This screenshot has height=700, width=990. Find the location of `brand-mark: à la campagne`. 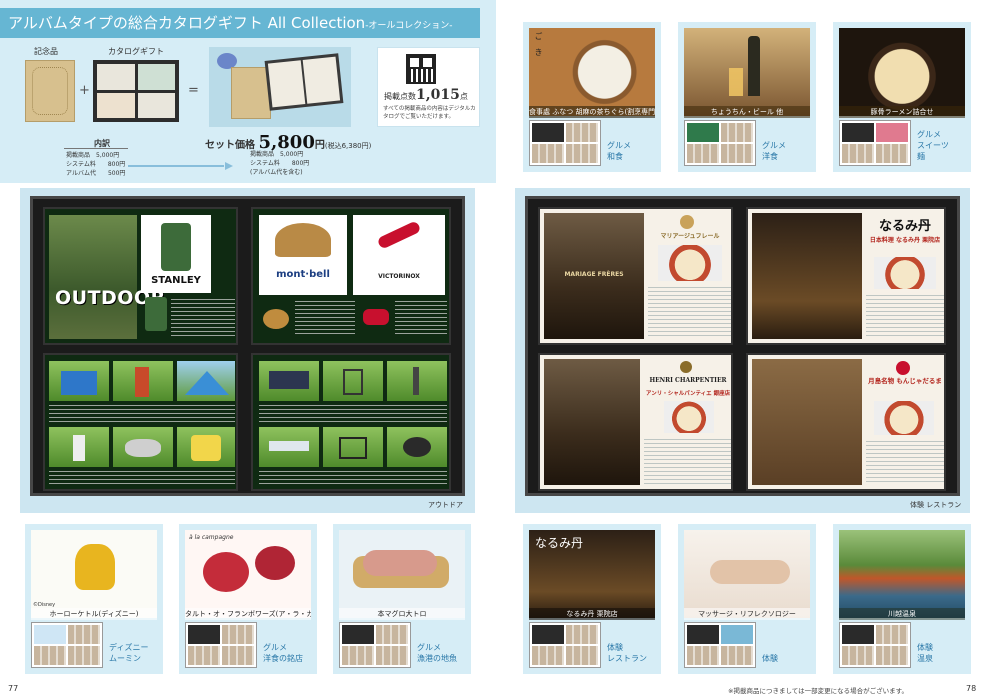

brand-mark: à la campagne is located at coordinates (211, 537).